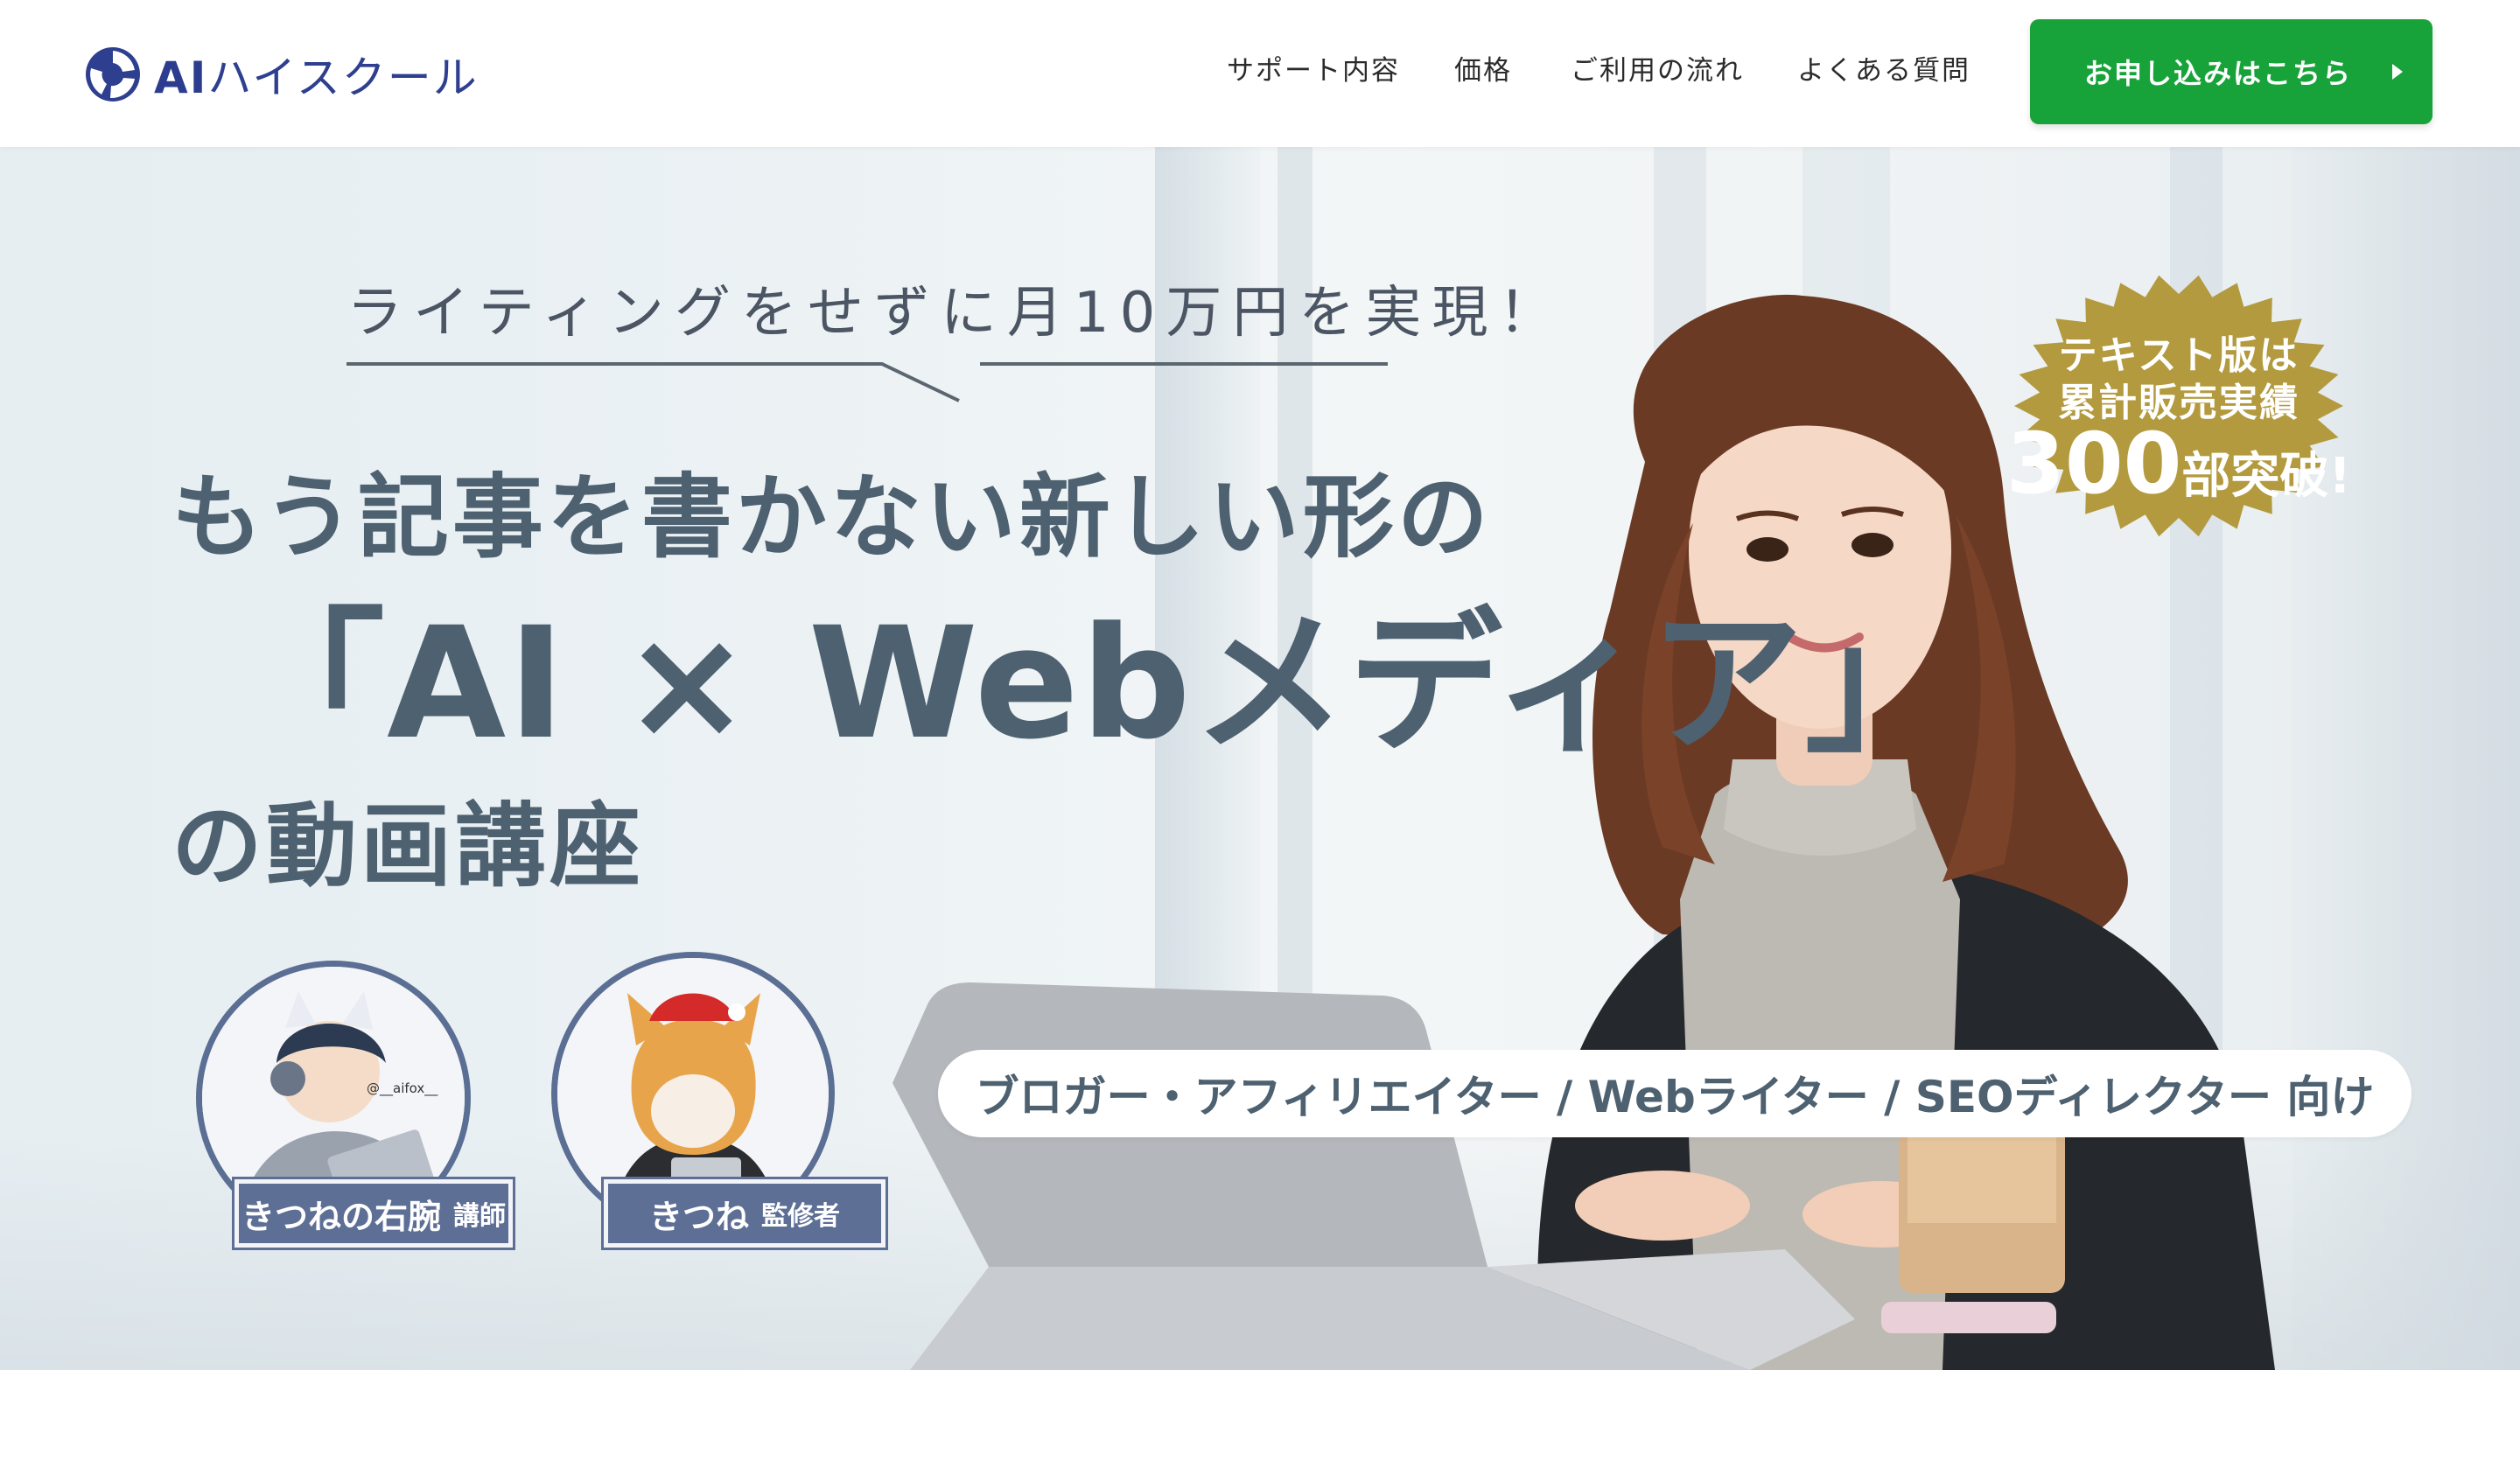 This screenshot has height=1482, width=2520. I want to click on supervisor-nameplate: きつね 監修者, so click(744, 1213).